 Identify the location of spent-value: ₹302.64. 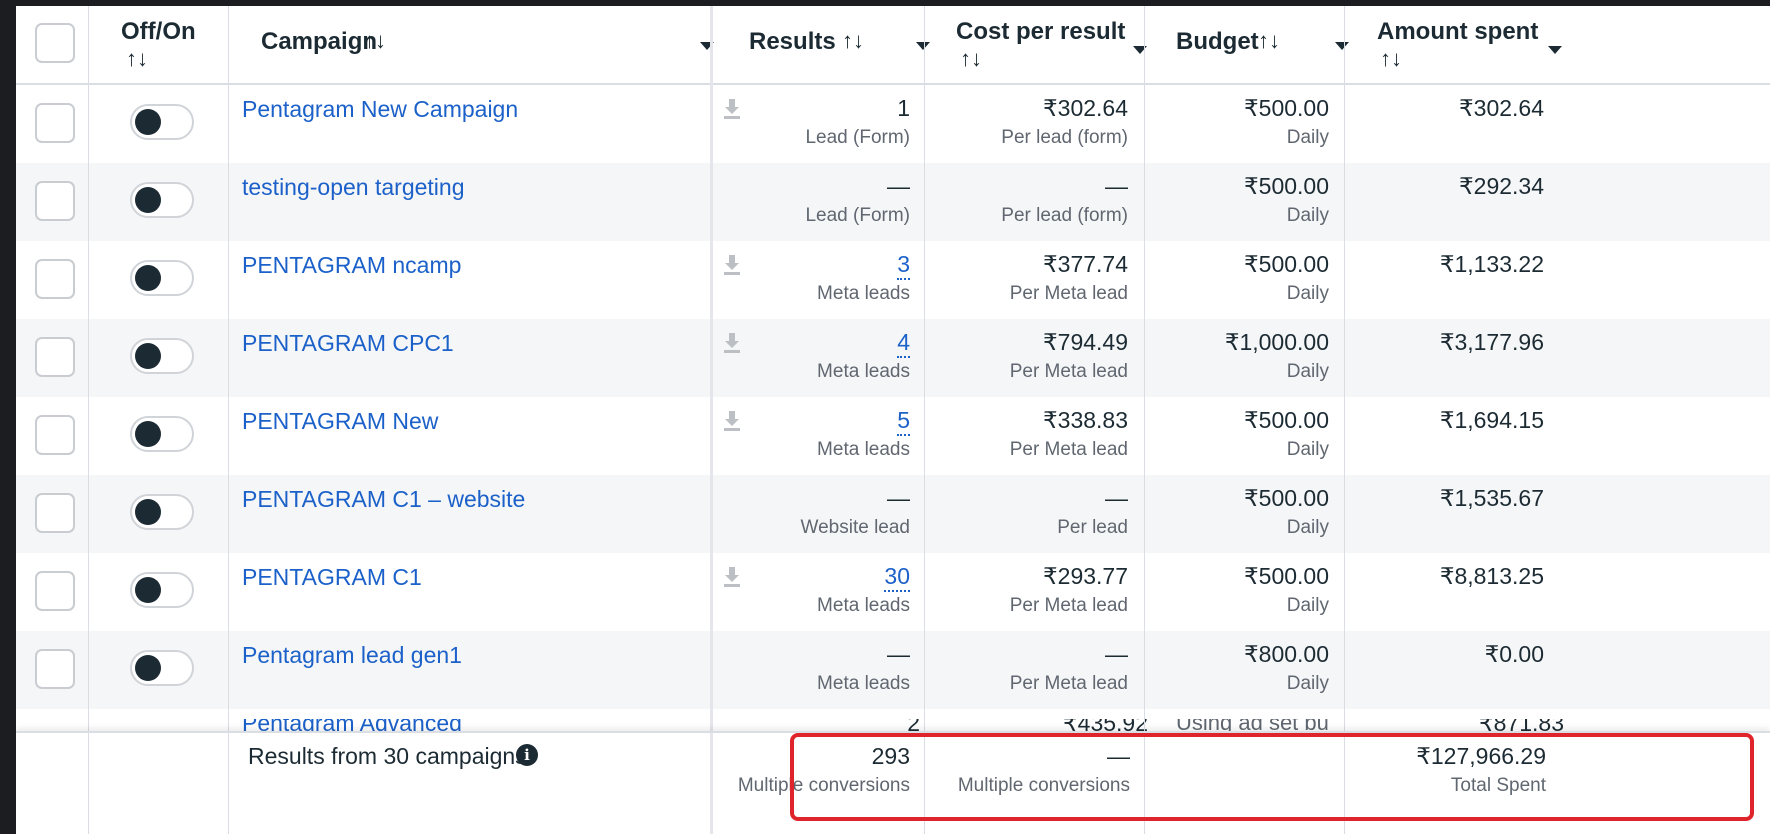
(1501, 108).